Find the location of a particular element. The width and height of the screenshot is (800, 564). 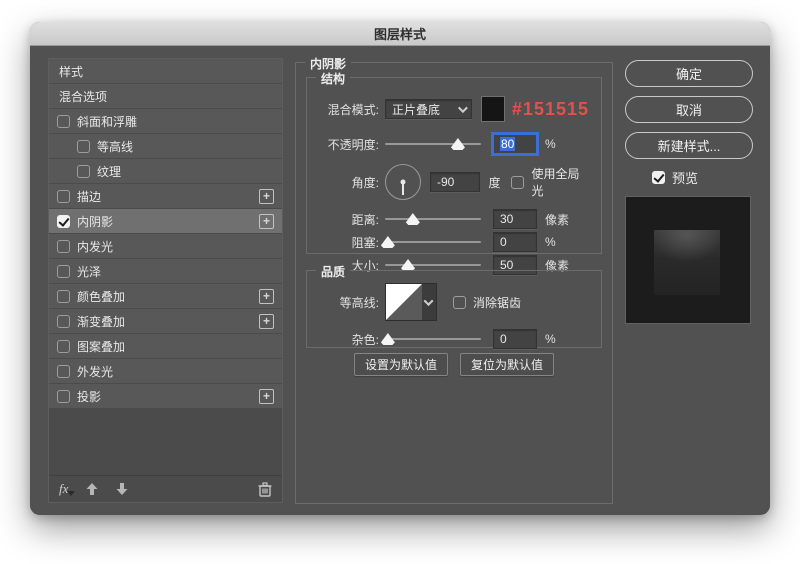

choke-unit: % is located at coordinates (550, 242).